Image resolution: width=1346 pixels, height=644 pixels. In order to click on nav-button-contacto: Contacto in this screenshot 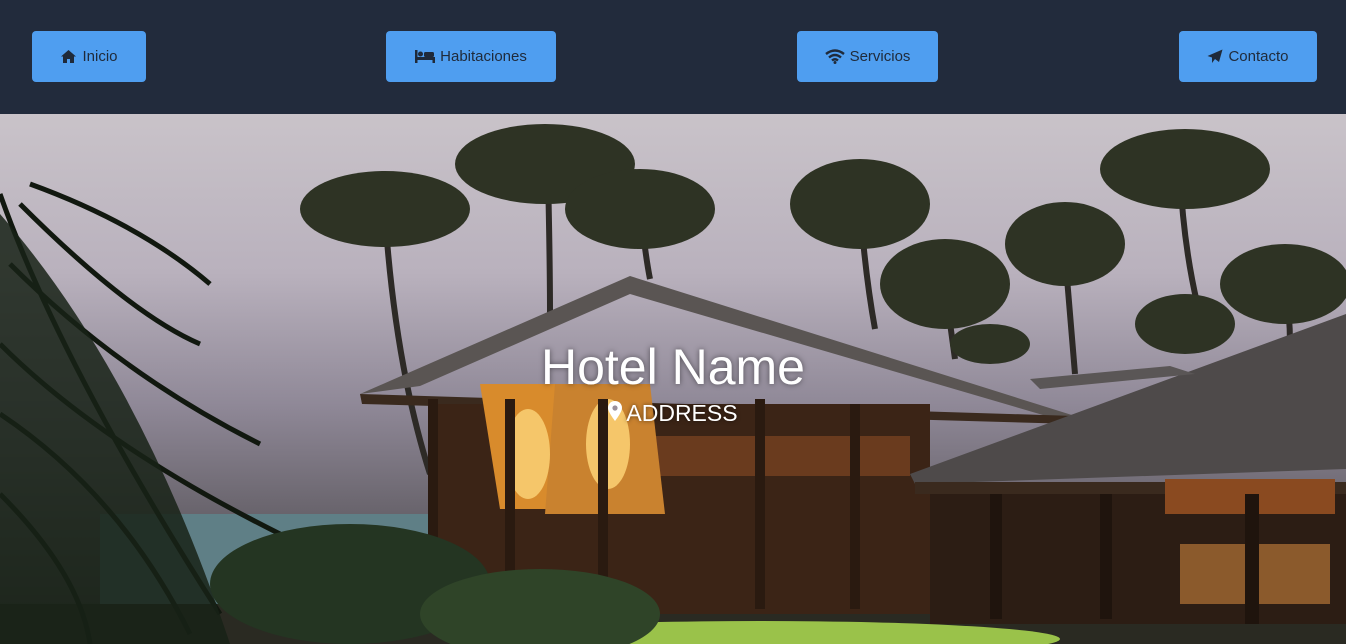, I will do `click(1248, 56)`.